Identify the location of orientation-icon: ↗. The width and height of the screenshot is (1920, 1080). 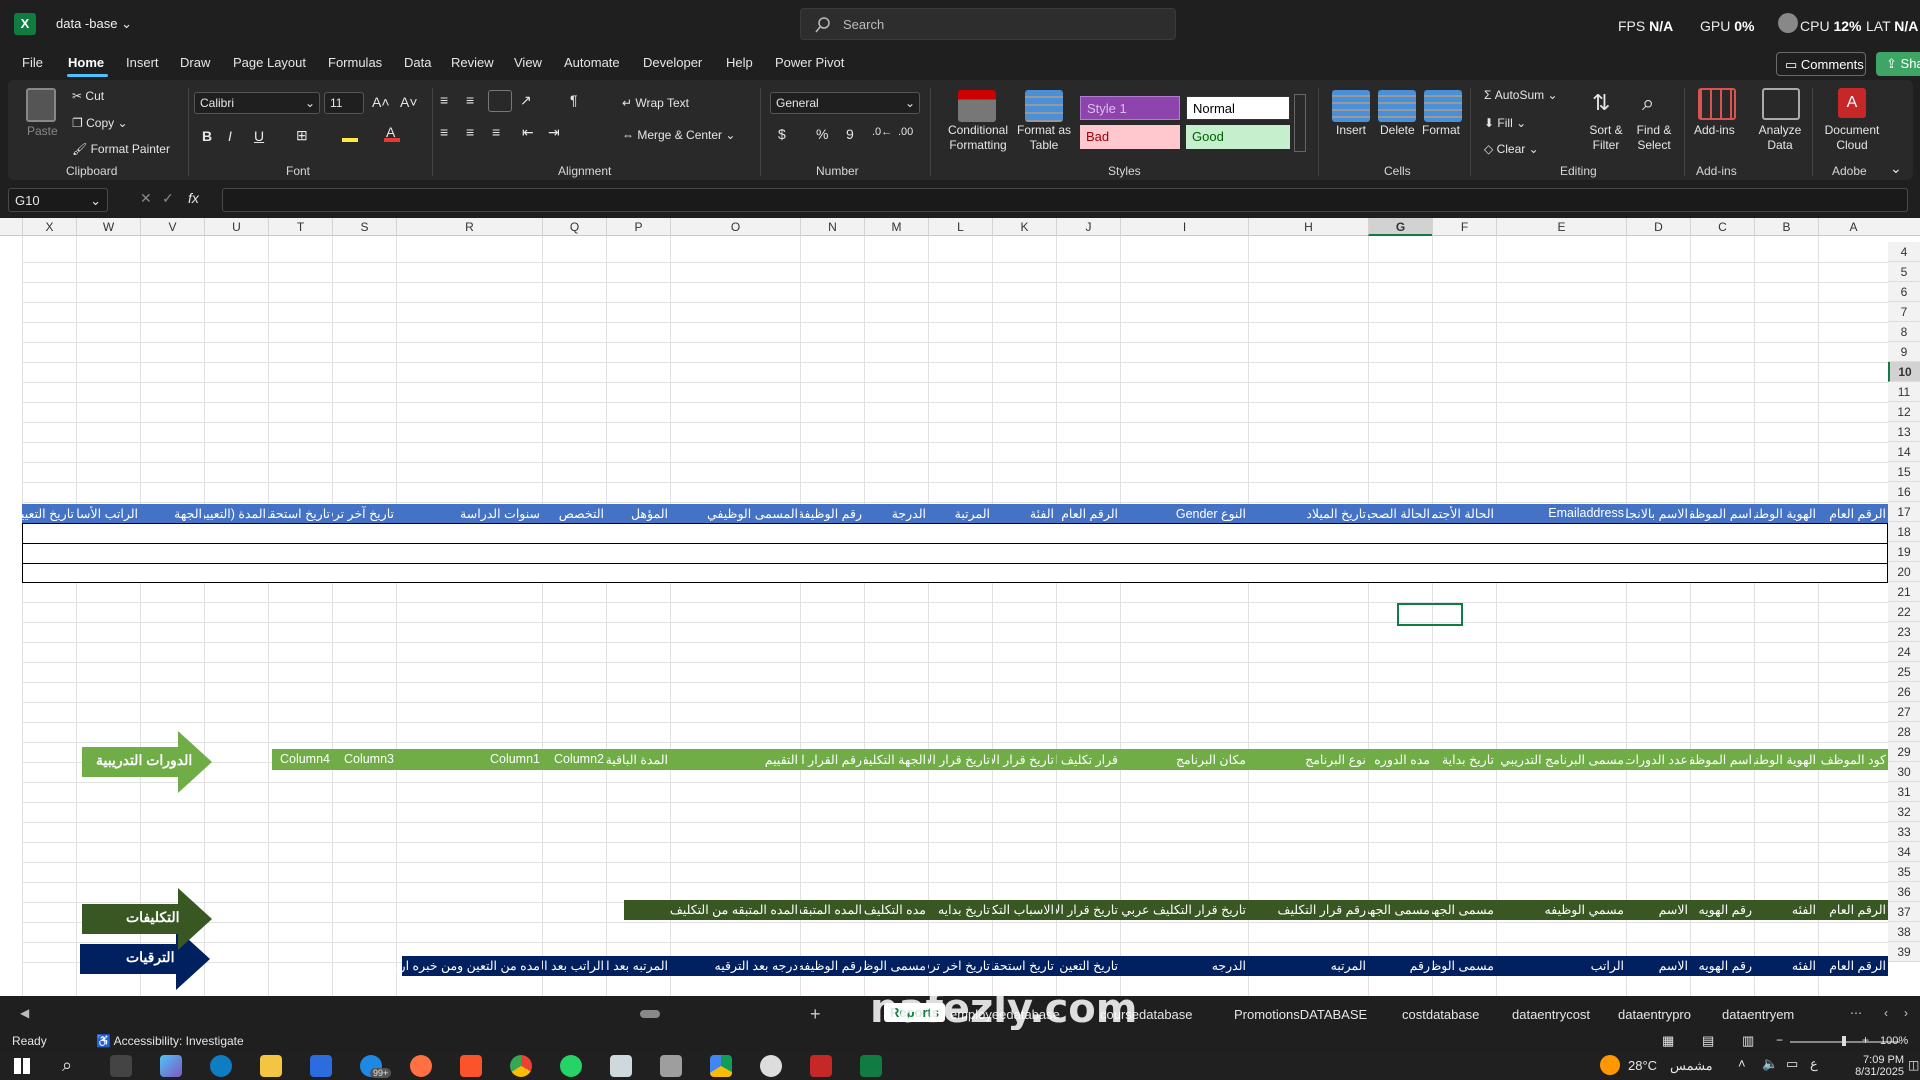
(526, 100).